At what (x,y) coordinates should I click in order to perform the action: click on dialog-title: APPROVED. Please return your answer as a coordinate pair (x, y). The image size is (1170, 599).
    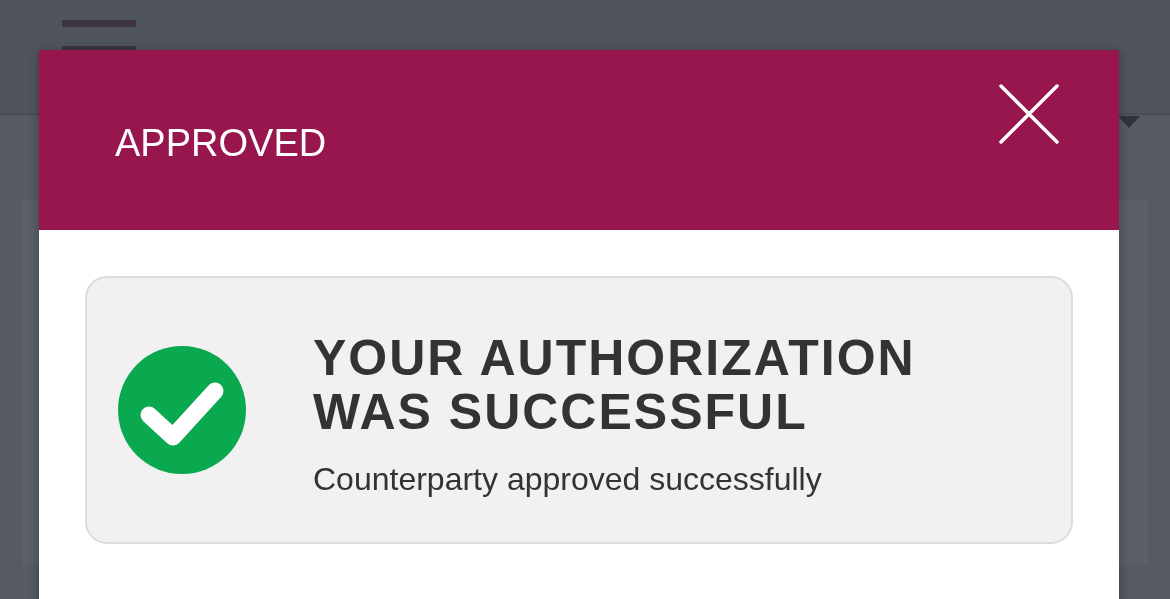
    Looking at the image, I should click on (221, 143).